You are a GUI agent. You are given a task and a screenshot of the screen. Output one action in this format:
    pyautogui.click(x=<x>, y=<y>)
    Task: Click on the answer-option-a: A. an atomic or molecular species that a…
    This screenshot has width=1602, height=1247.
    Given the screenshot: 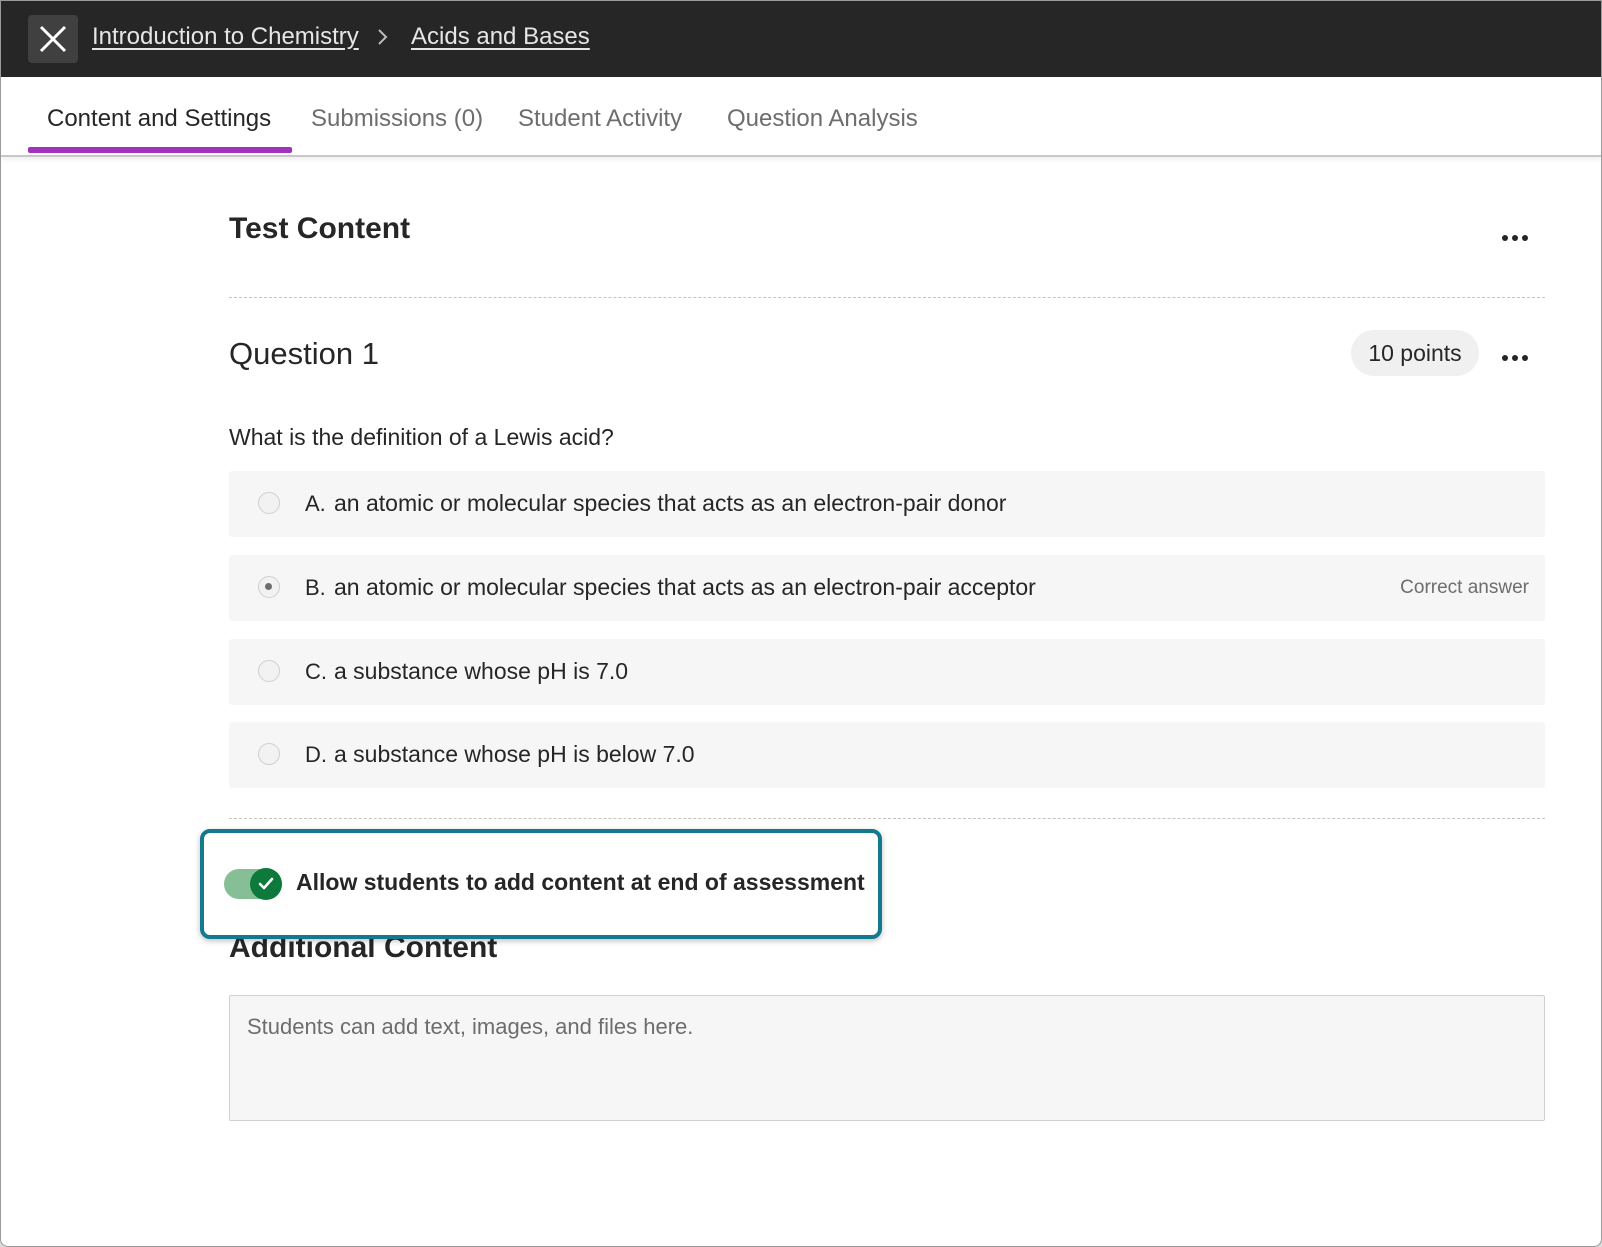 What is the action you would take?
    pyautogui.click(x=887, y=504)
    